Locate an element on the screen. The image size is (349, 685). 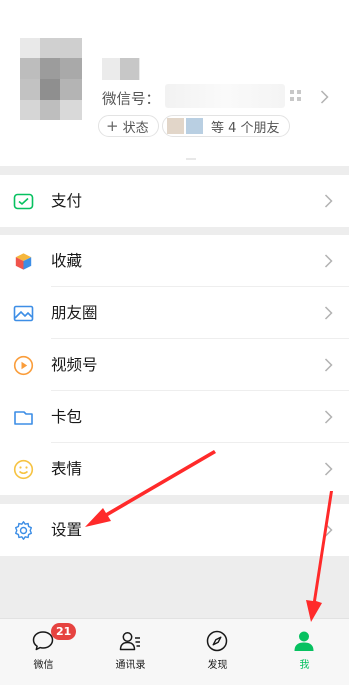
menu-item-label: 表情 is located at coordinates (67, 469).